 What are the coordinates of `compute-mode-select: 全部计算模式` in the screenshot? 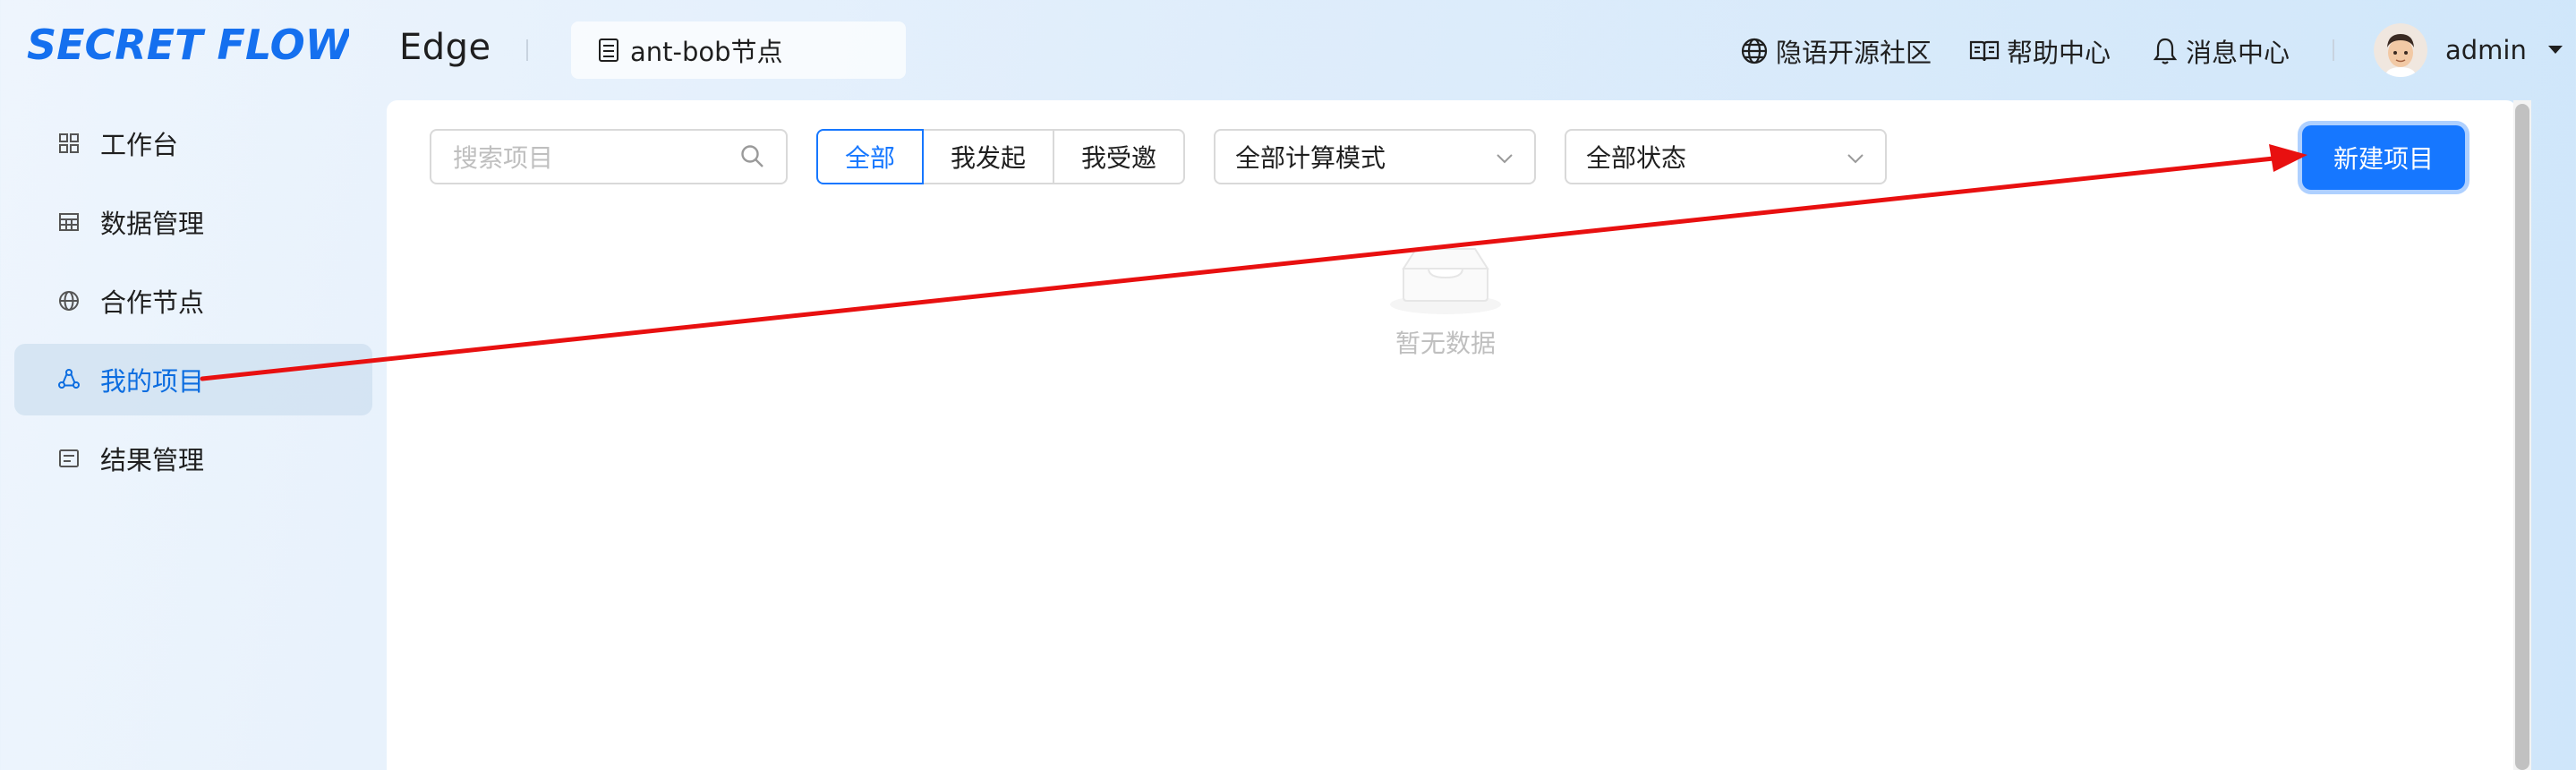 It's located at (1375, 156).